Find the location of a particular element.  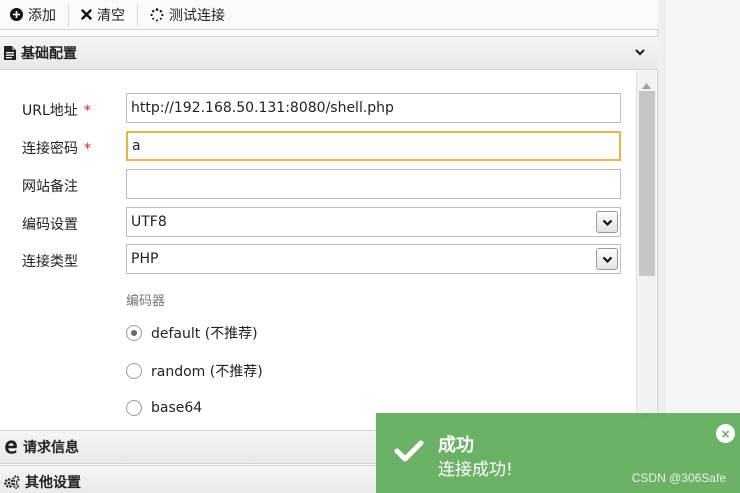

encoding-select: UTF8 is located at coordinates (373, 222).